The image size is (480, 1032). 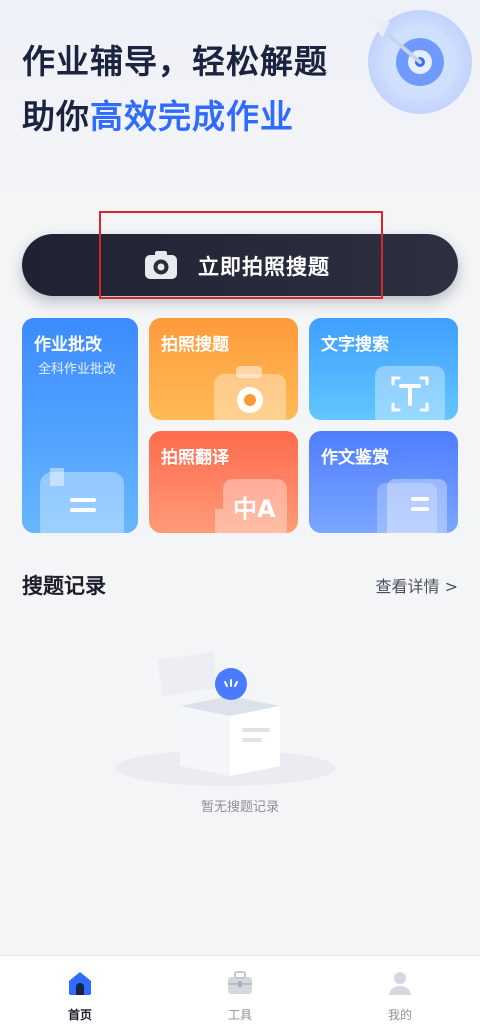 I want to click on card-title: 作业批改, so click(x=68, y=345).